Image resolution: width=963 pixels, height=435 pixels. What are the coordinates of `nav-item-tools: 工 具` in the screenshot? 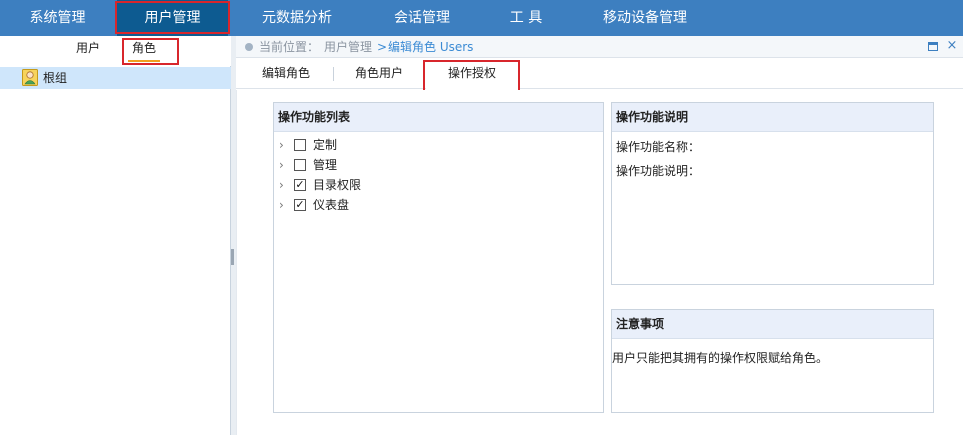 It's located at (526, 18).